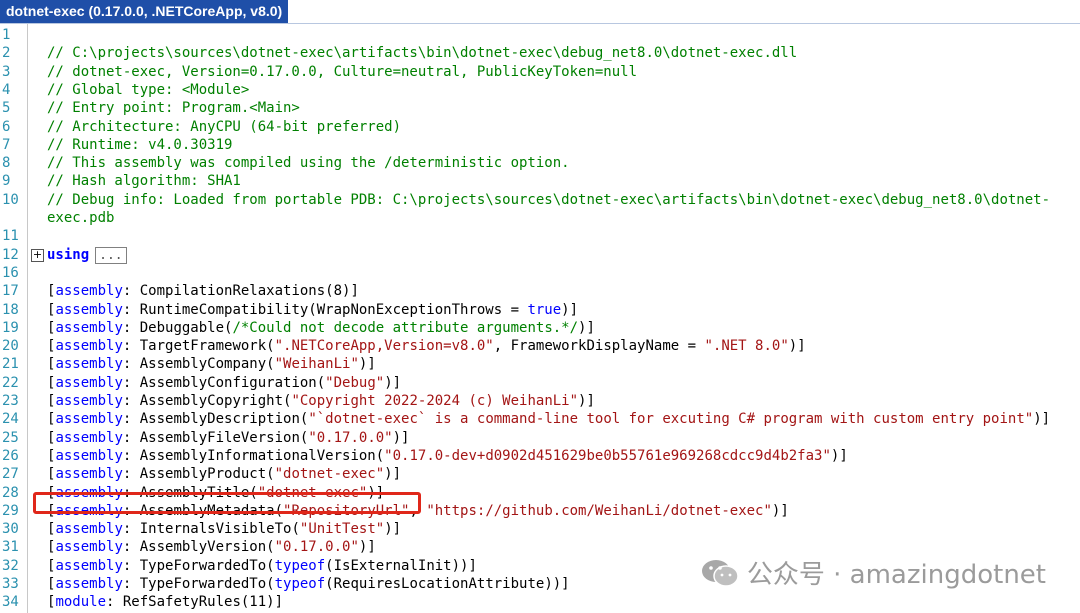  What do you see at coordinates (6, 163) in the screenshot?
I see `line-number: 8` at bounding box center [6, 163].